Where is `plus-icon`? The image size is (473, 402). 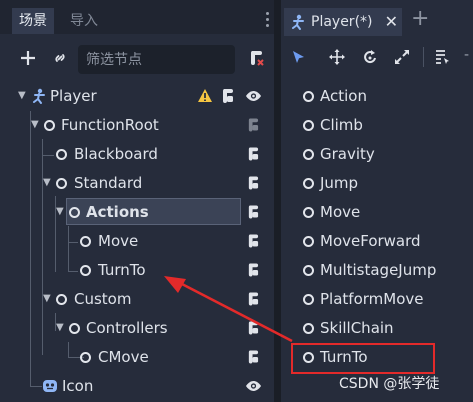 plus-icon is located at coordinates (28, 58).